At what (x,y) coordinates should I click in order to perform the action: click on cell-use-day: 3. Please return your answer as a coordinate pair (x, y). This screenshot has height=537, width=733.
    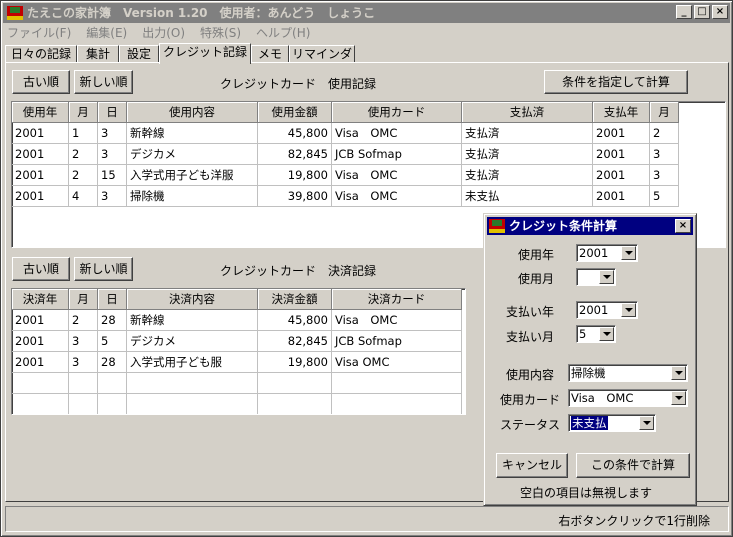
    Looking at the image, I should click on (112, 196).